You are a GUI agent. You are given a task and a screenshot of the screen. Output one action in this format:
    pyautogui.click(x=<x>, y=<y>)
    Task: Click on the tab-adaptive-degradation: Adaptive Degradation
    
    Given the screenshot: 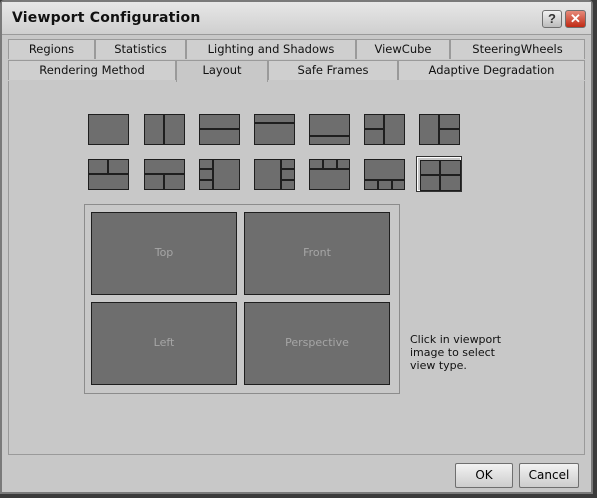 What is the action you would take?
    pyautogui.click(x=491, y=70)
    